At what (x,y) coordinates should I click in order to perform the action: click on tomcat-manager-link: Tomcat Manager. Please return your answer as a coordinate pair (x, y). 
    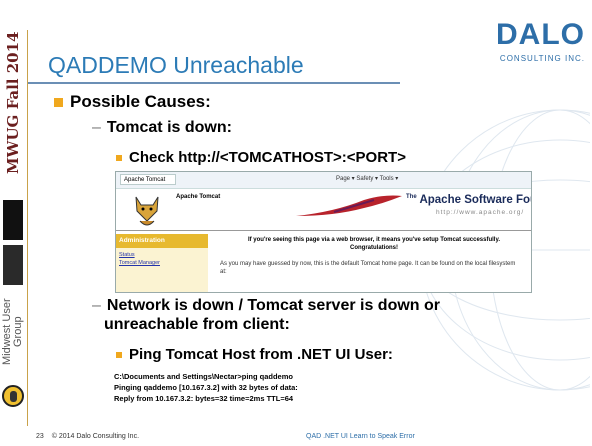
    Looking at the image, I should click on (139, 263).